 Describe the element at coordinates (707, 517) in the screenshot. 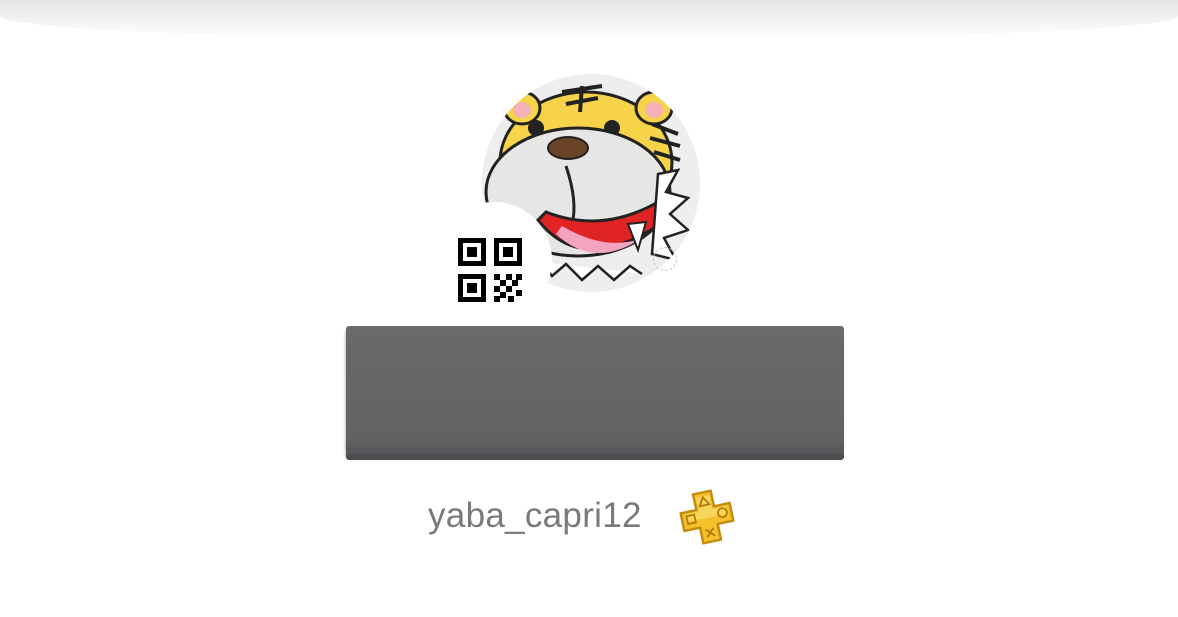

I see `playstation-plus-icon` at that location.